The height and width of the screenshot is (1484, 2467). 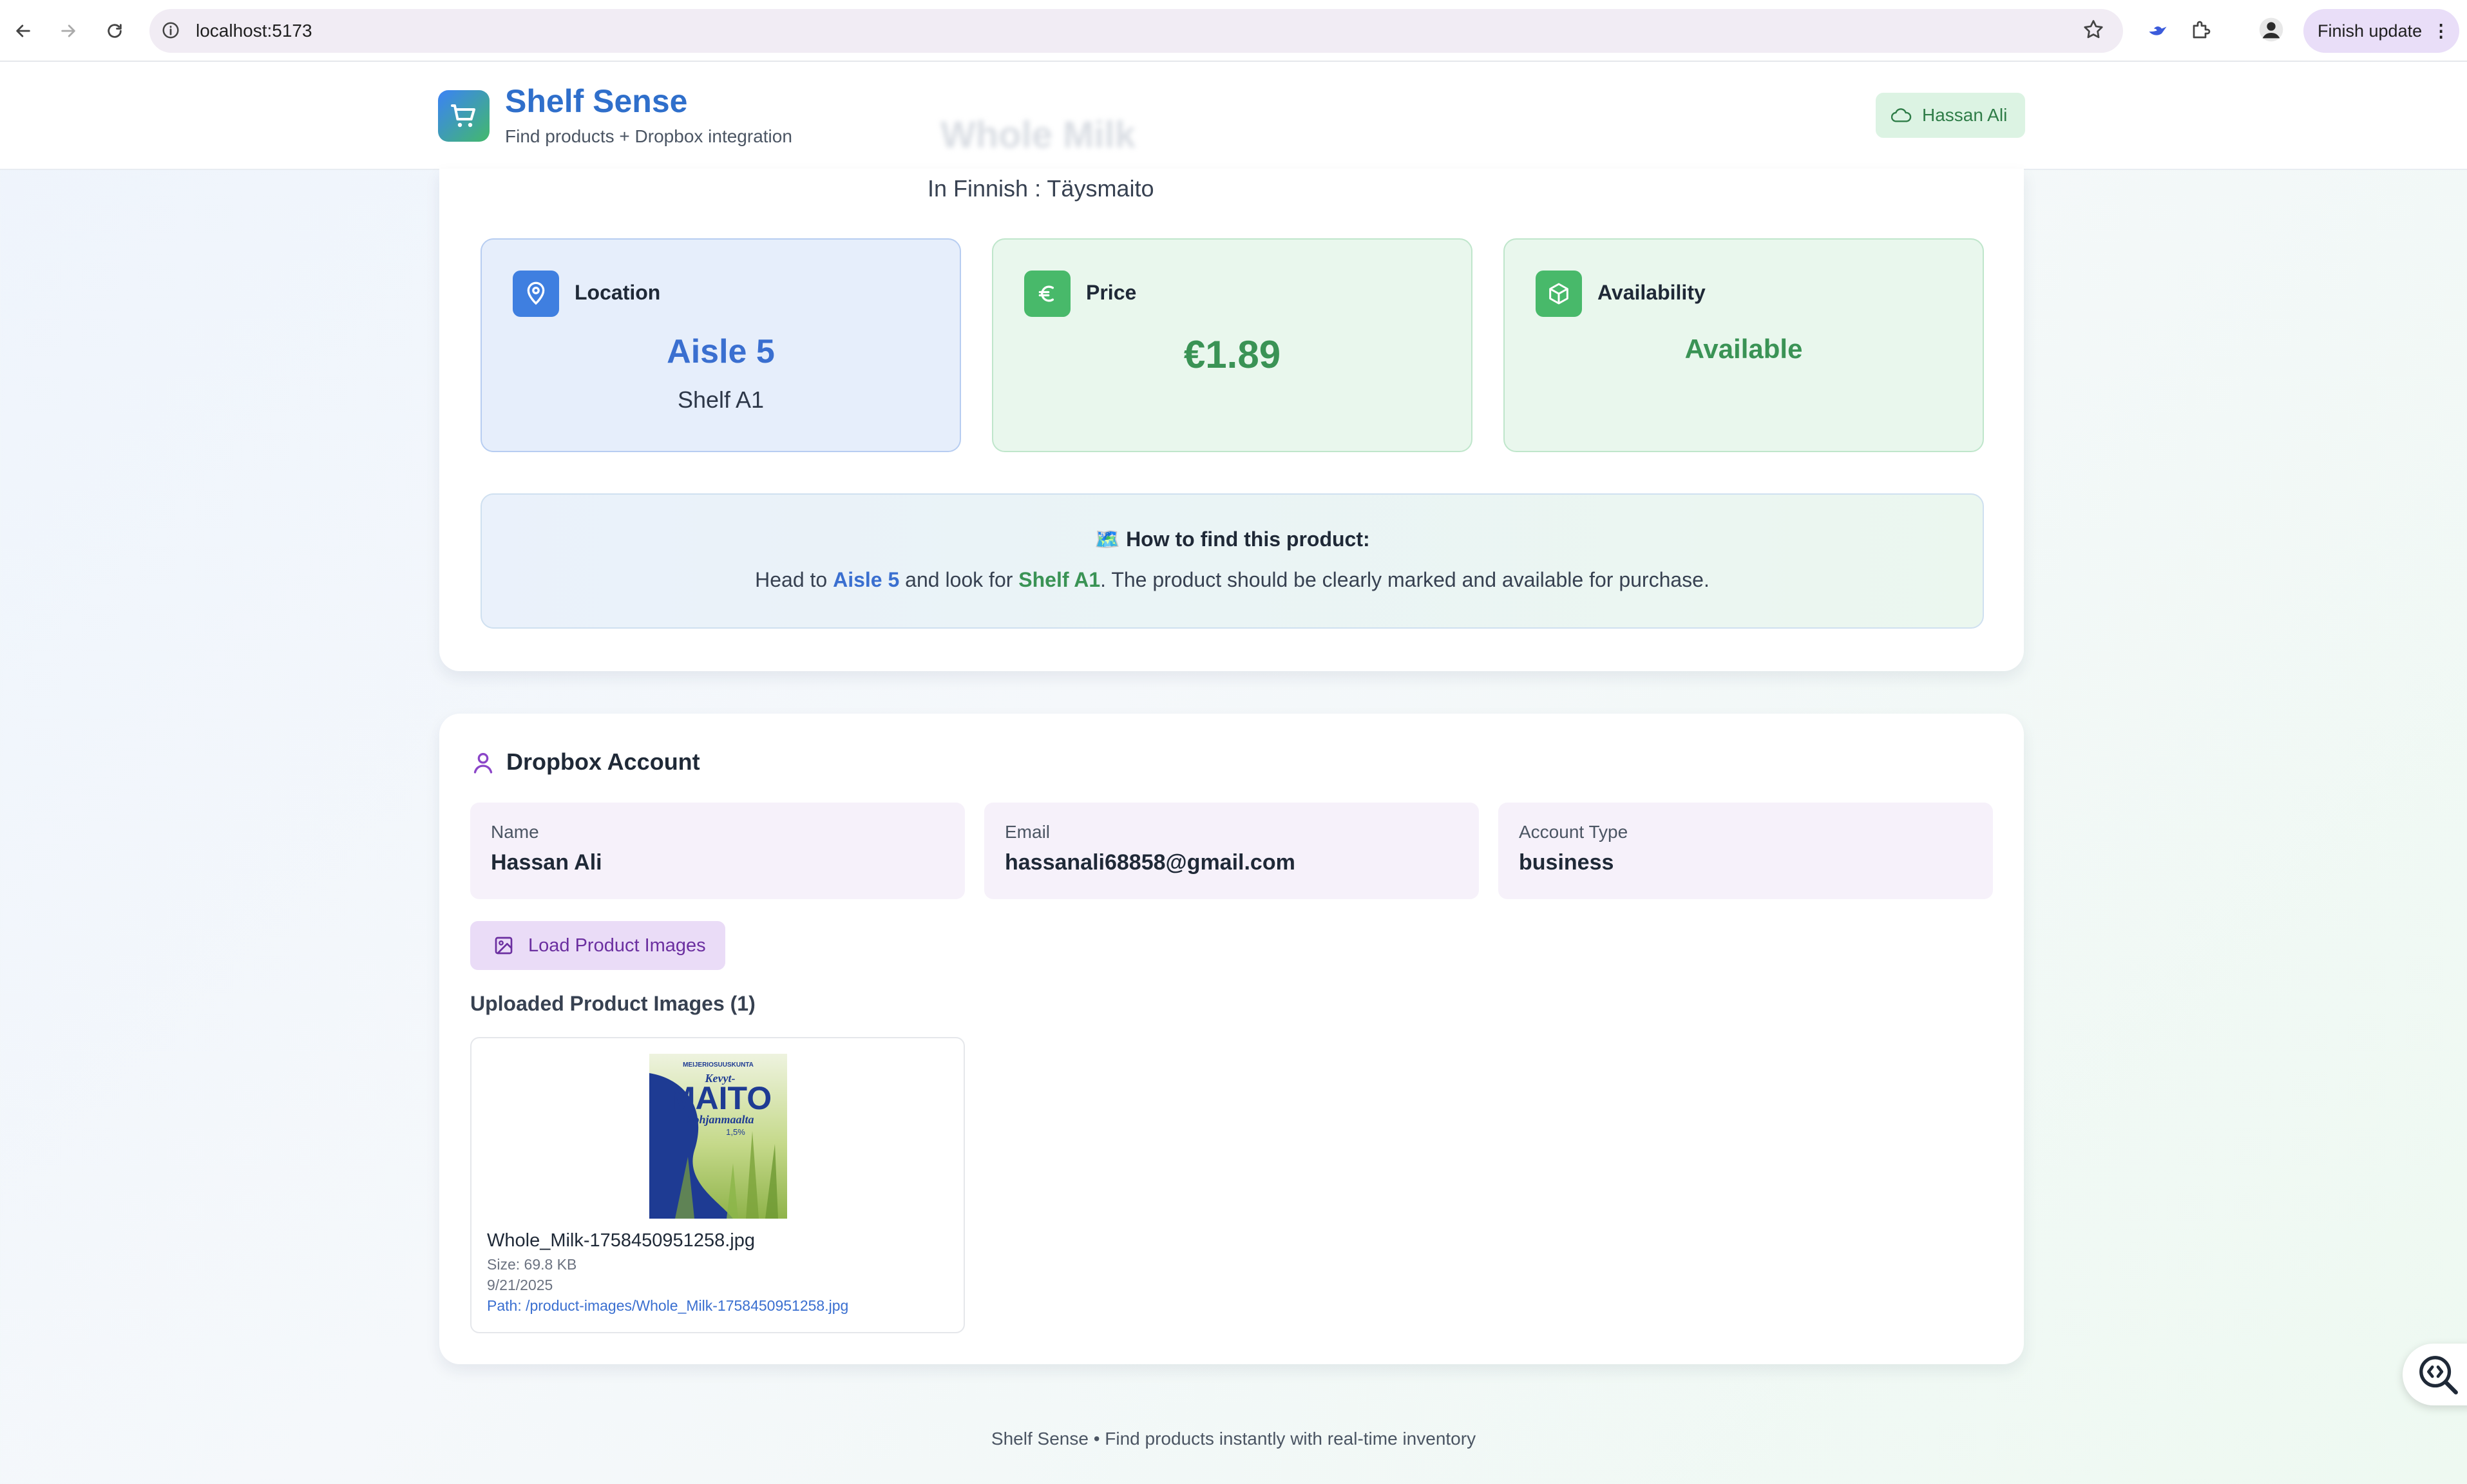 I want to click on account-email-box: Email hassanali68858@gmail.com, so click(x=1231, y=851).